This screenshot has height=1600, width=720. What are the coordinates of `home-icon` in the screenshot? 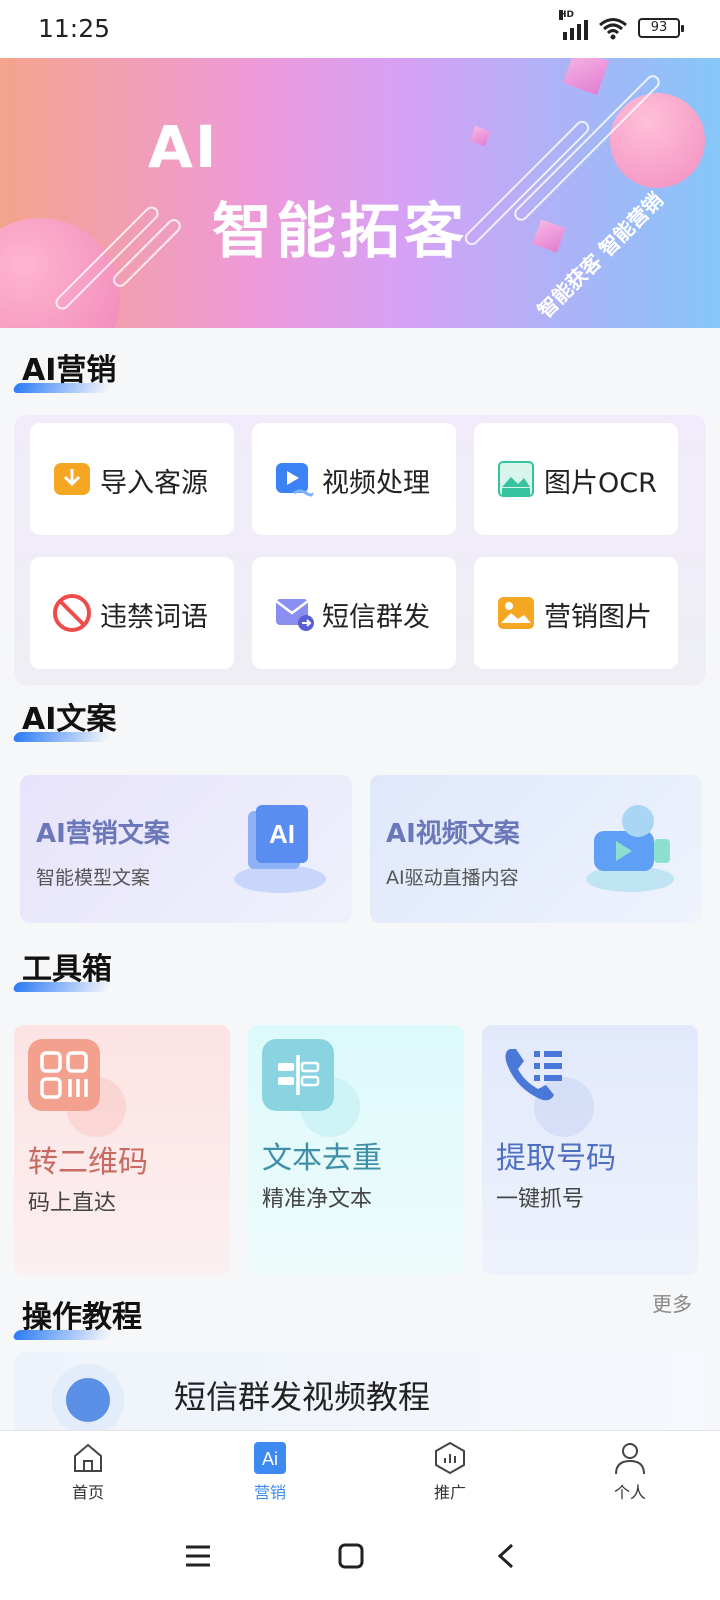 It's located at (88, 1457).